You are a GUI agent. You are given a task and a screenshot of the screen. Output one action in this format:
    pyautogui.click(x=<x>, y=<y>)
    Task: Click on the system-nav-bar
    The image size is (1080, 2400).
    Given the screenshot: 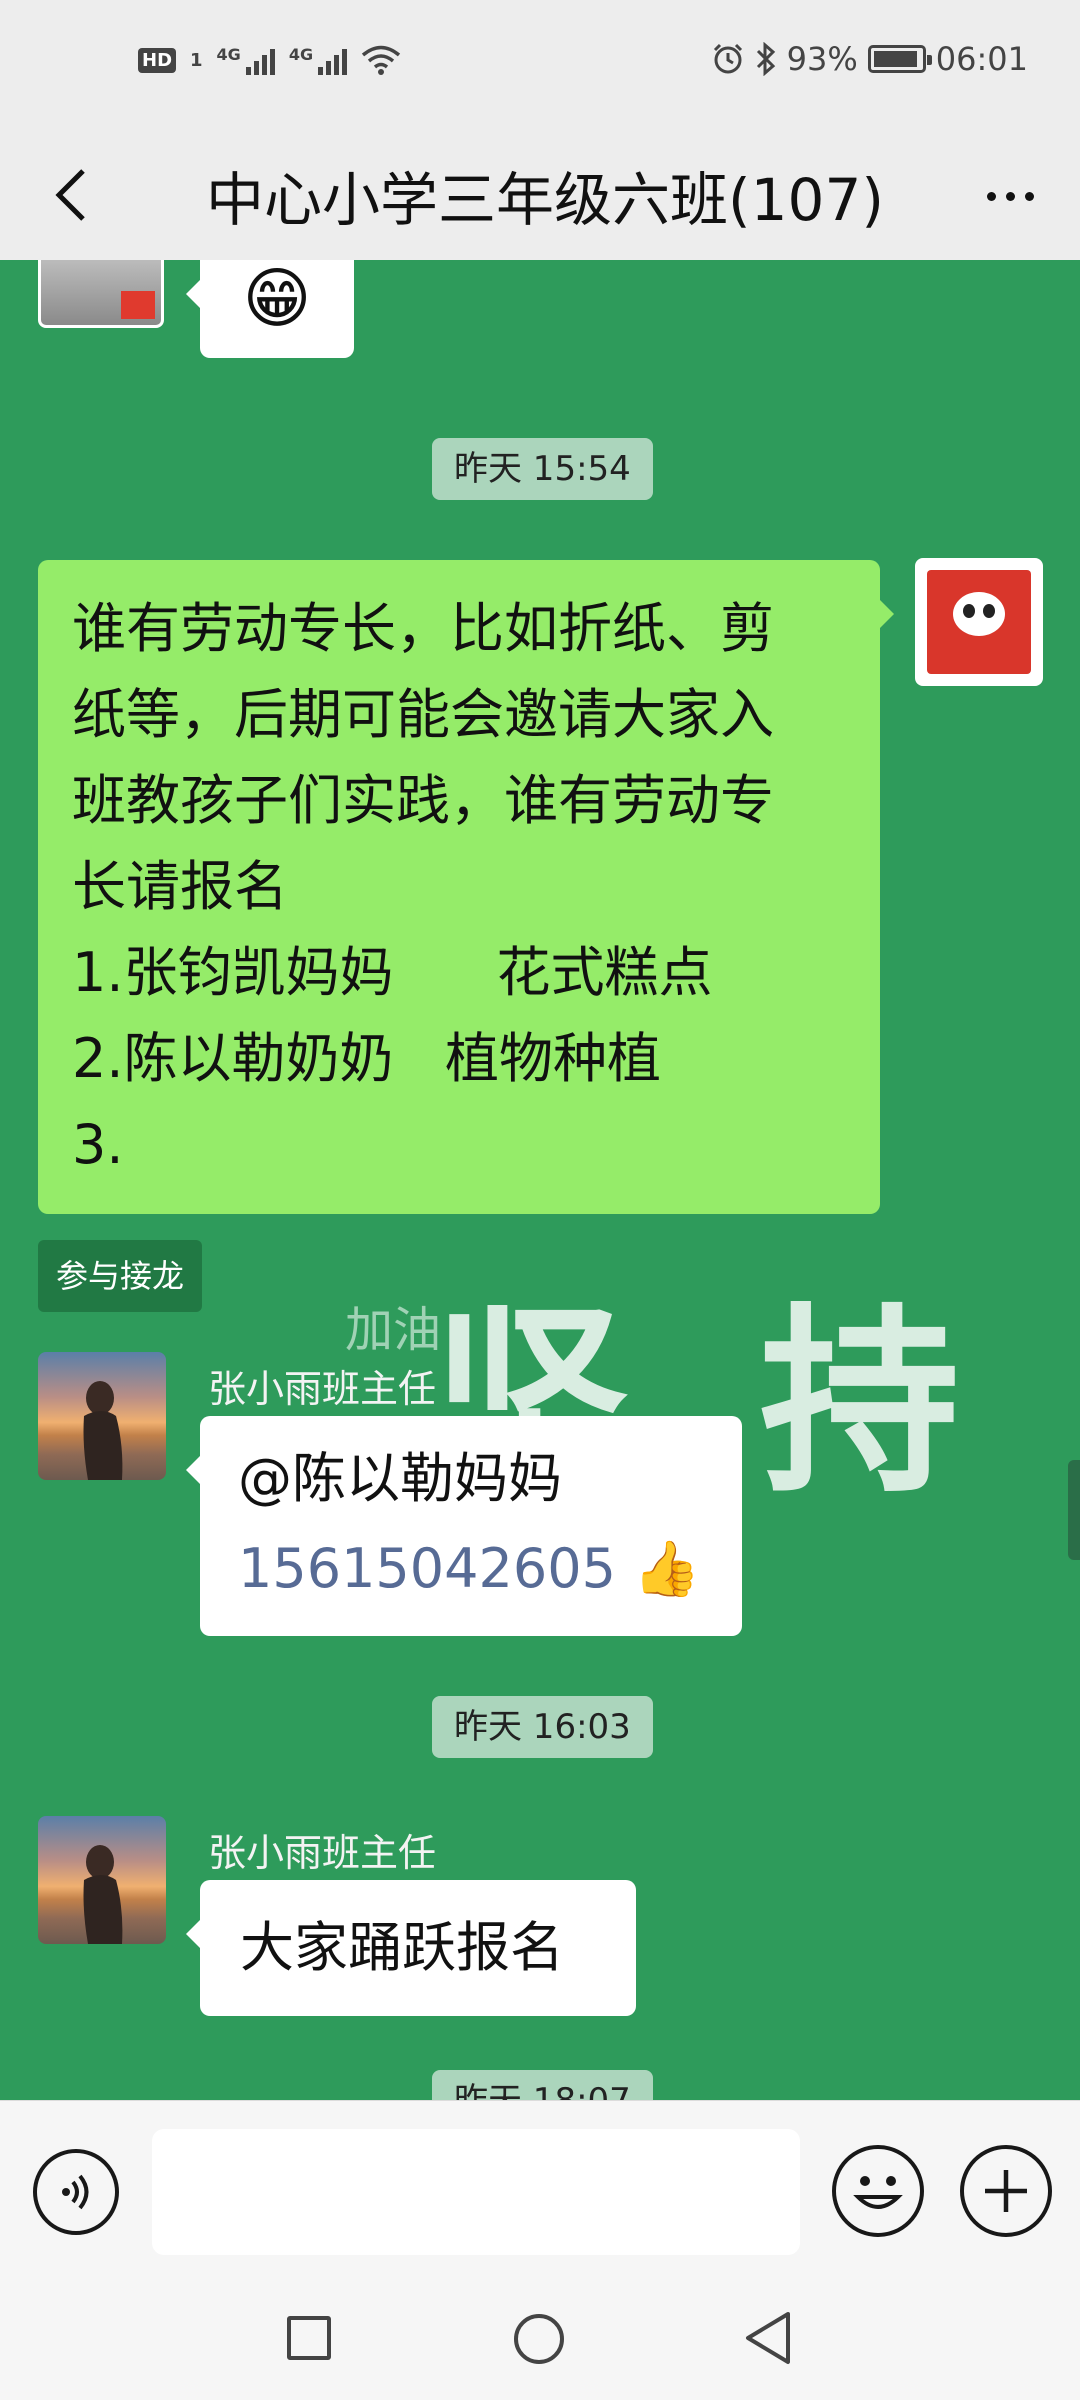 What is the action you would take?
    pyautogui.click(x=540, y=2340)
    